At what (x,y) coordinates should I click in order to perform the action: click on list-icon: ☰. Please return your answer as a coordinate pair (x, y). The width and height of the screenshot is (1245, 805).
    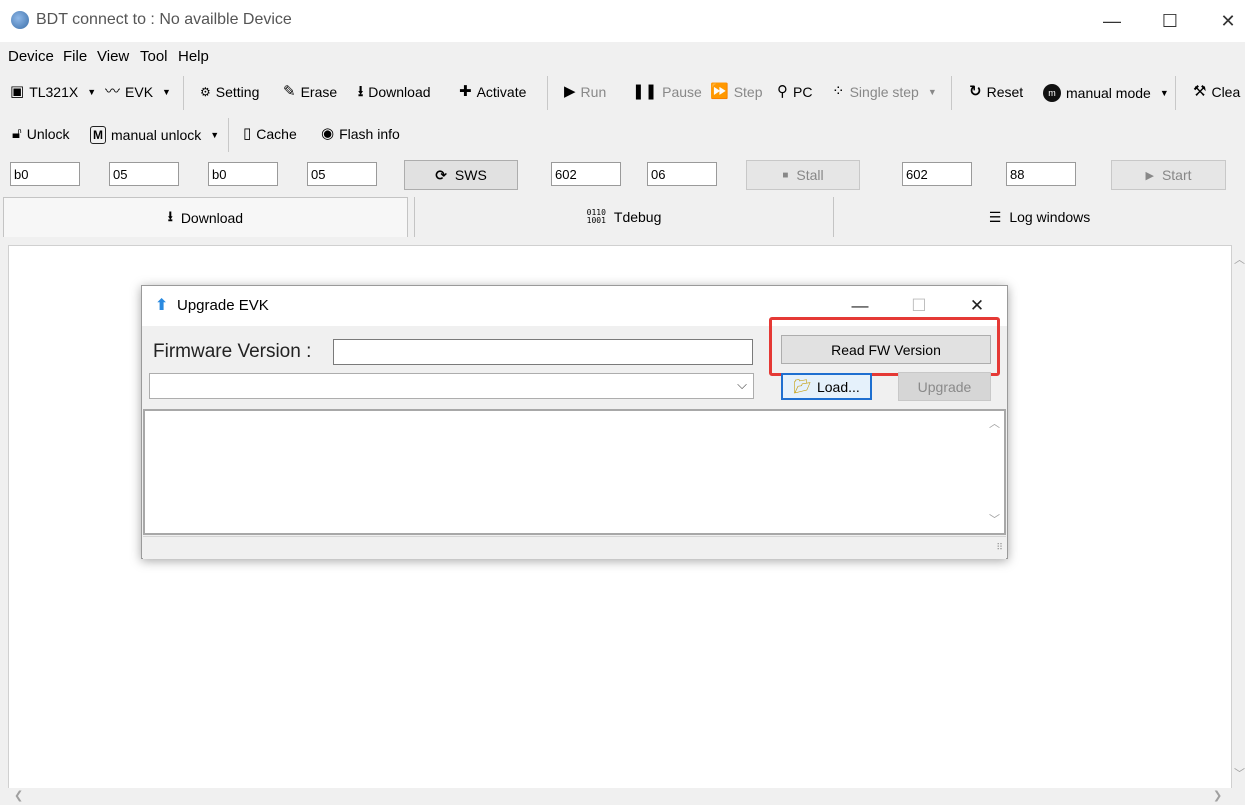
    Looking at the image, I should click on (995, 216).